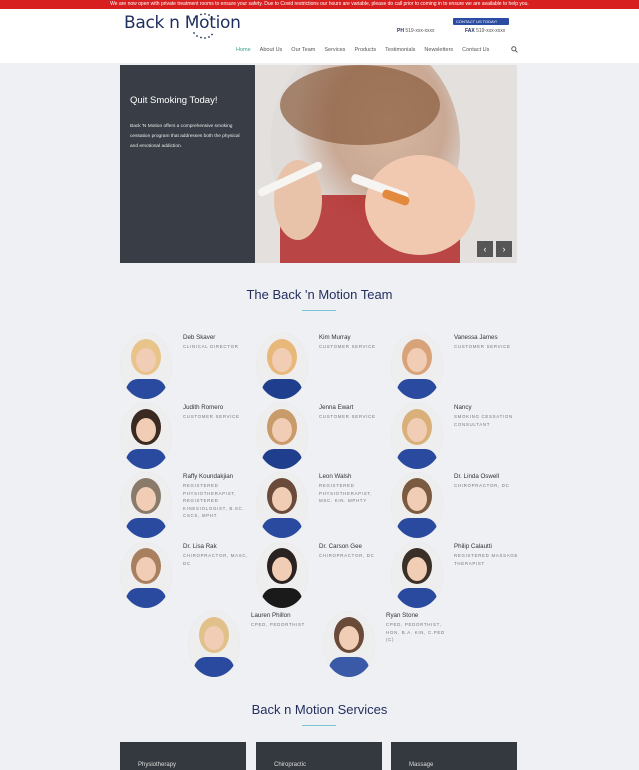 Image resolution: width=639 pixels, height=770 pixels. I want to click on fax-value: 519-xxx-xxxx, so click(491, 31).